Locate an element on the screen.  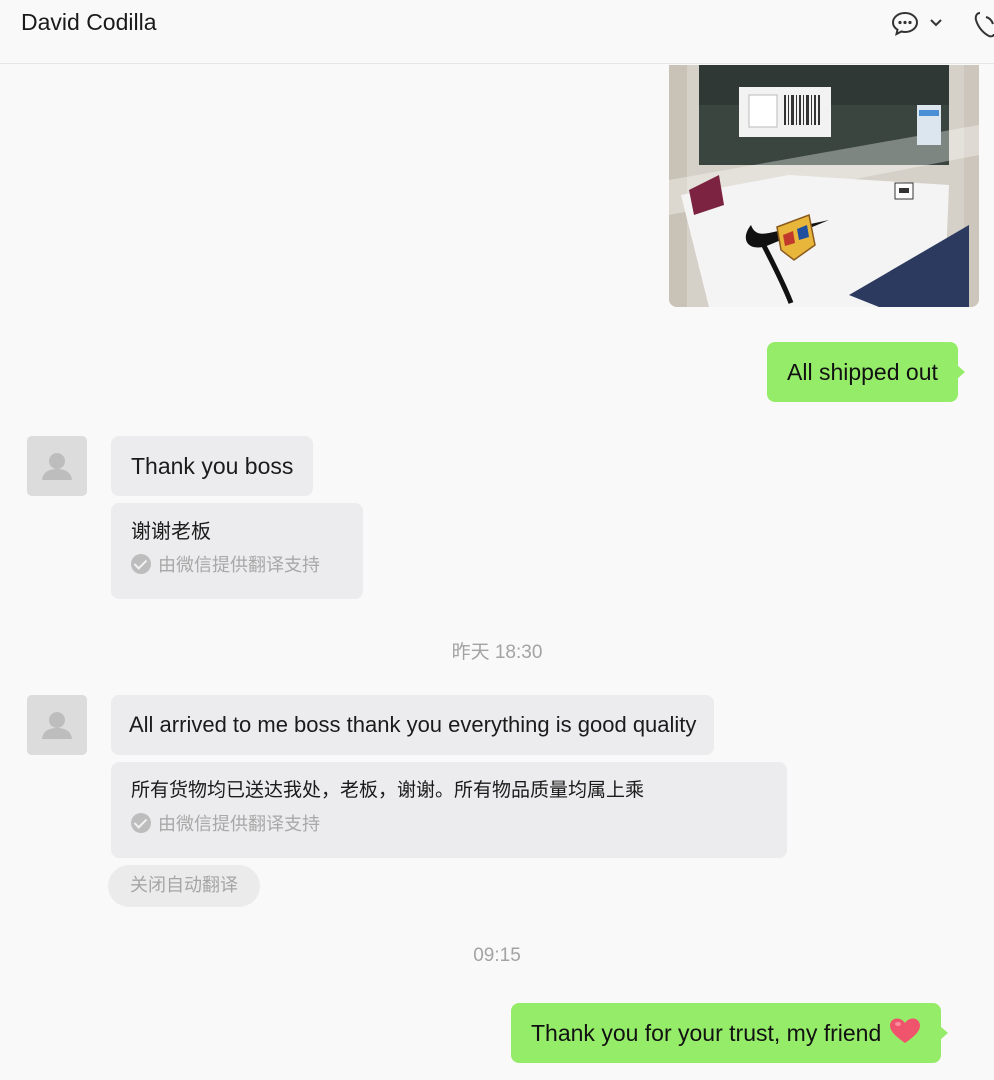
translation-card: 谢谢老板 由微信提供翻译支持 is located at coordinates (237, 551).